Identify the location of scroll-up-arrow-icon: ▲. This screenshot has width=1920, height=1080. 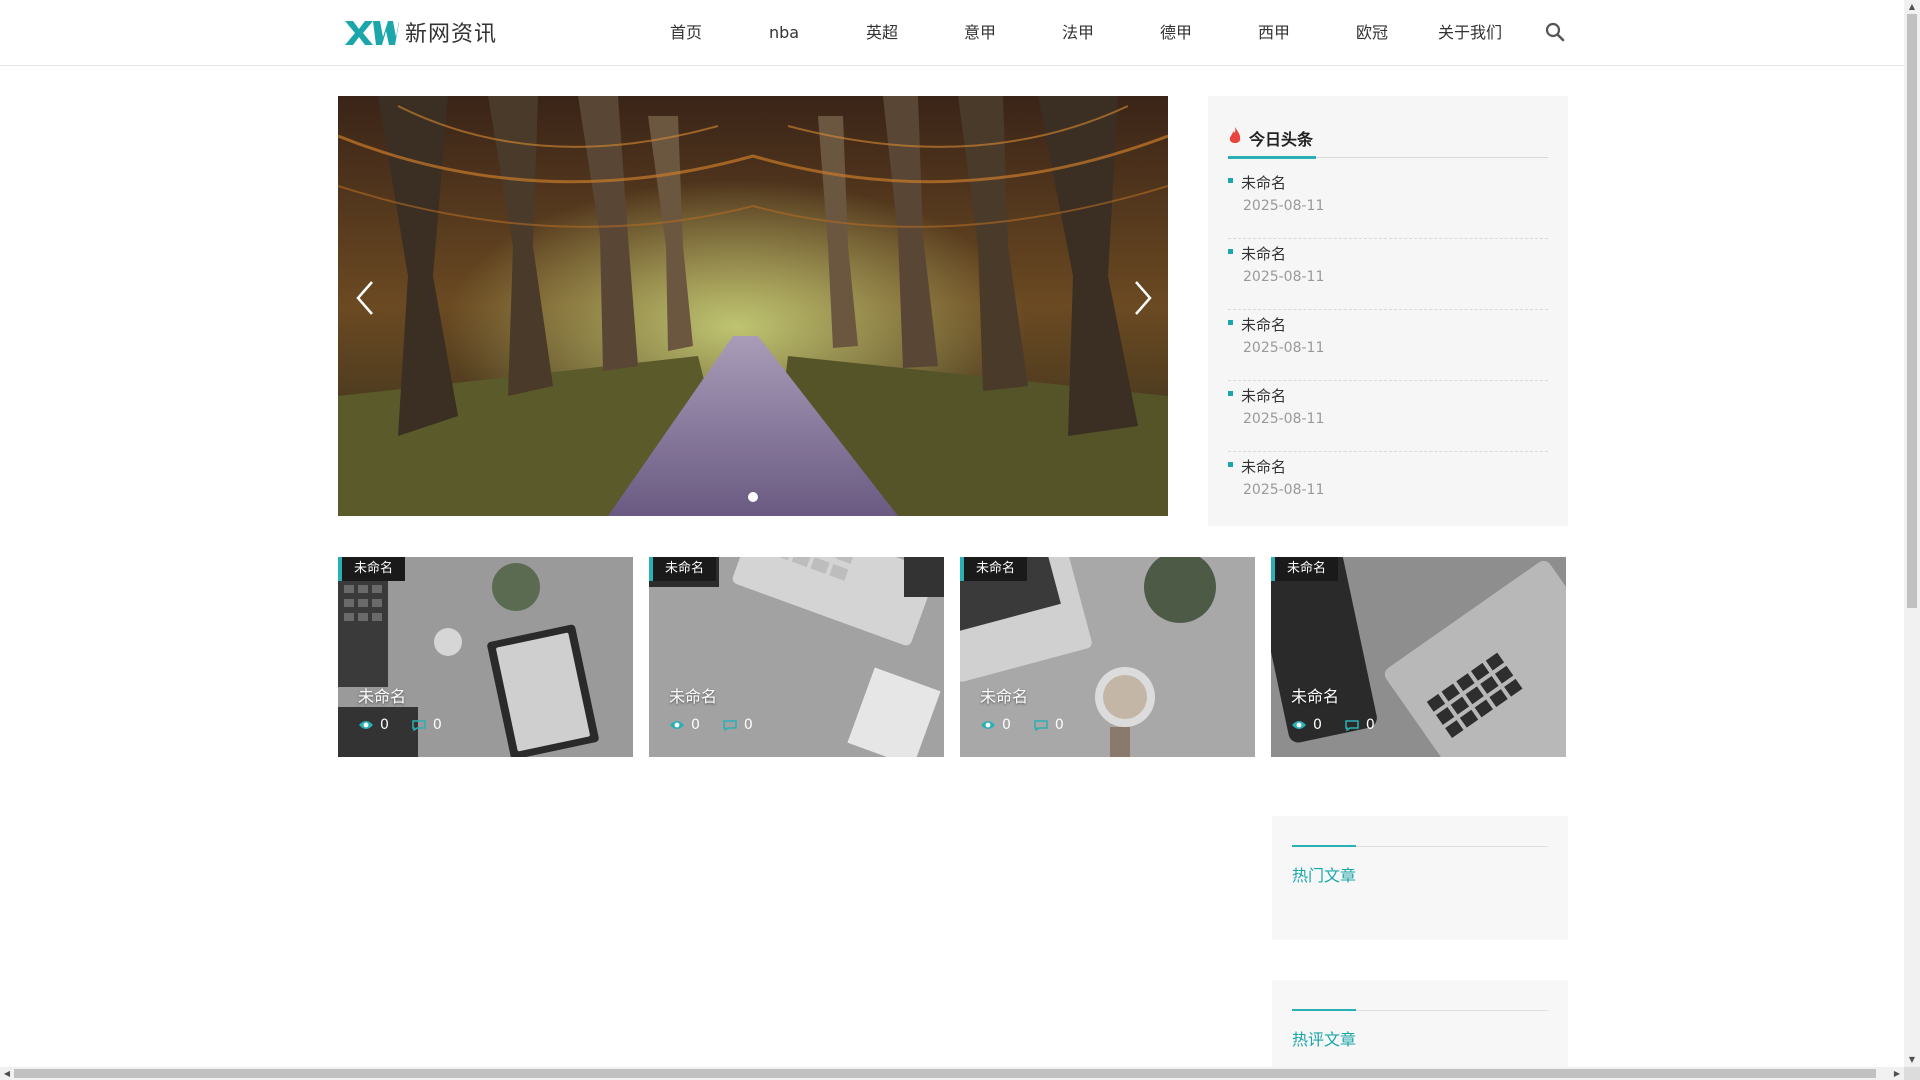
(1912, 7).